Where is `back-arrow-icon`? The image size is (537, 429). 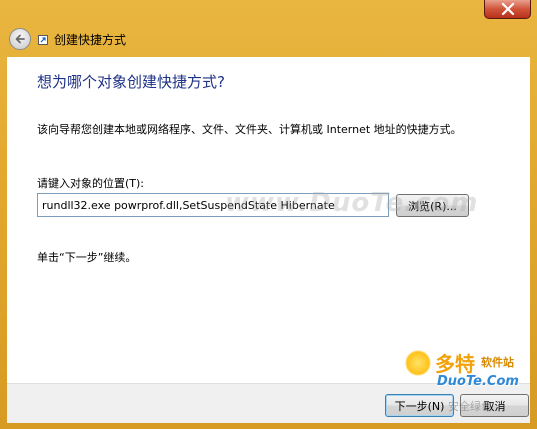
back-arrow-icon is located at coordinates (20, 39).